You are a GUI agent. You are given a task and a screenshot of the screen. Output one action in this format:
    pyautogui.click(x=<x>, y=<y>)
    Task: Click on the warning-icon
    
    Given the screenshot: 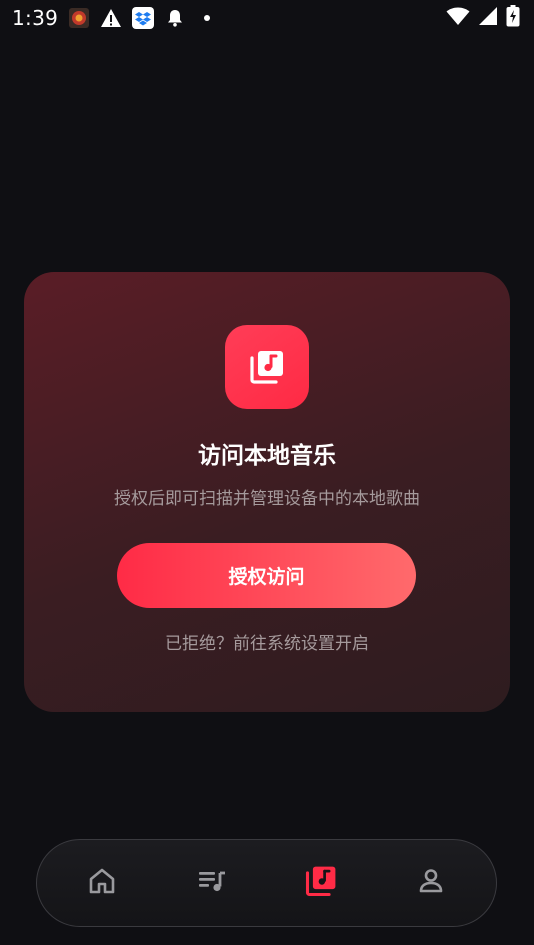 What is the action you would take?
    pyautogui.click(x=111, y=18)
    